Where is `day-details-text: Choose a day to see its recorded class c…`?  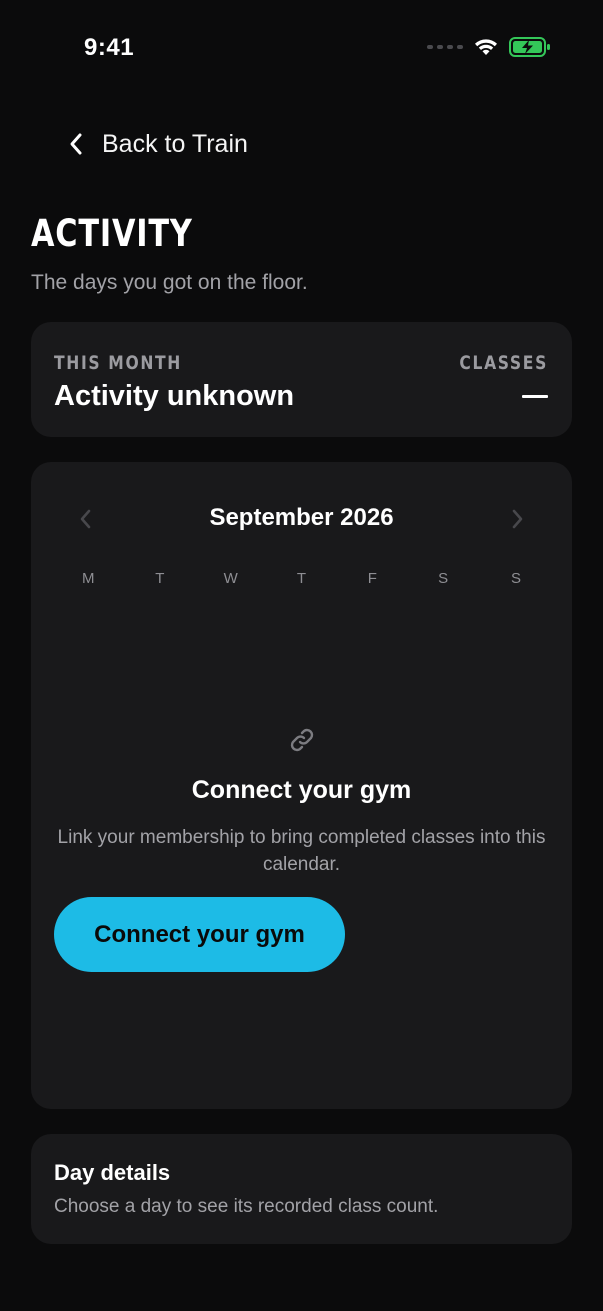
day-details-text: Choose a day to see its recorded class c… is located at coordinates (246, 1206).